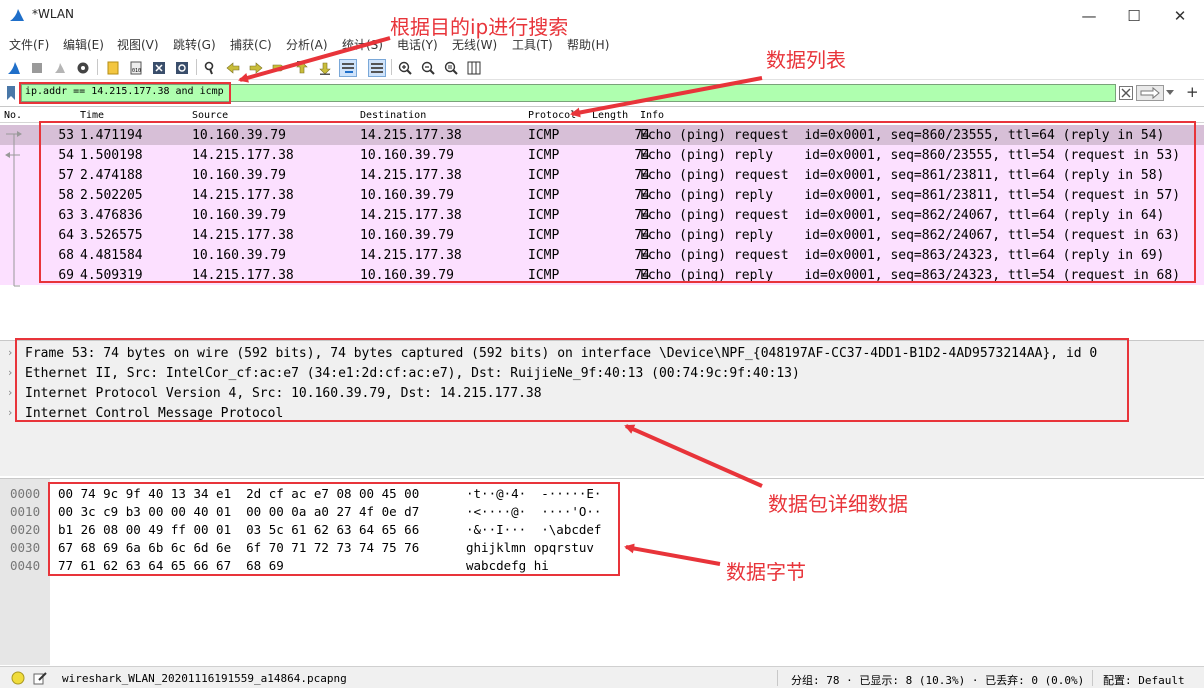  What do you see at coordinates (251, 44) in the screenshot?
I see `menu-capture: 捕获(C)` at bounding box center [251, 44].